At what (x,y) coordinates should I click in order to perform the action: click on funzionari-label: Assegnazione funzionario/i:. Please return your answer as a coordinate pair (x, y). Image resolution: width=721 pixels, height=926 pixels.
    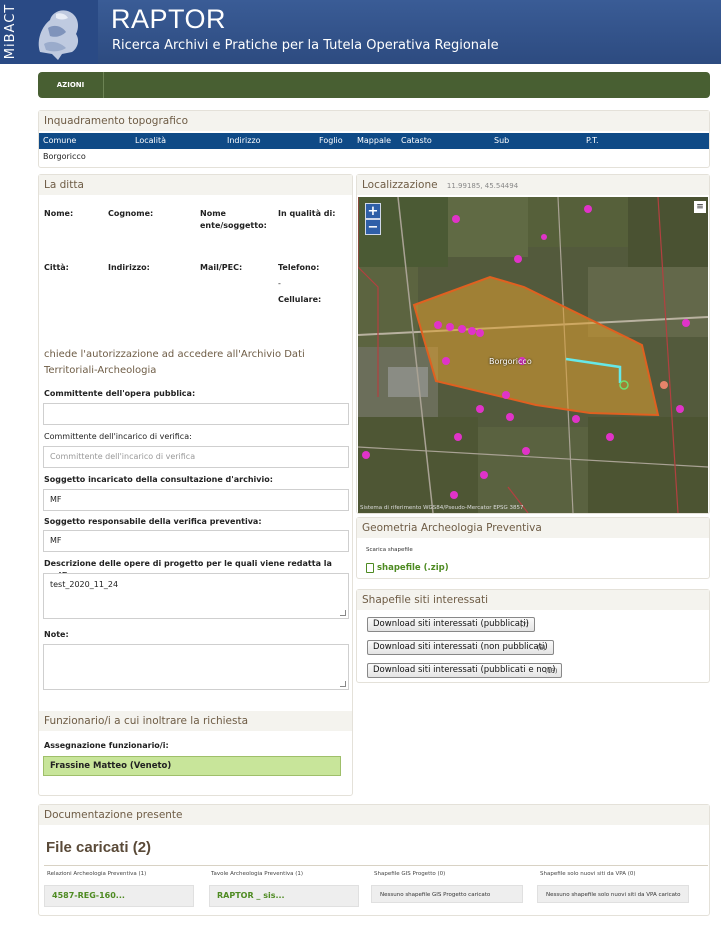
    Looking at the image, I should click on (106, 745).